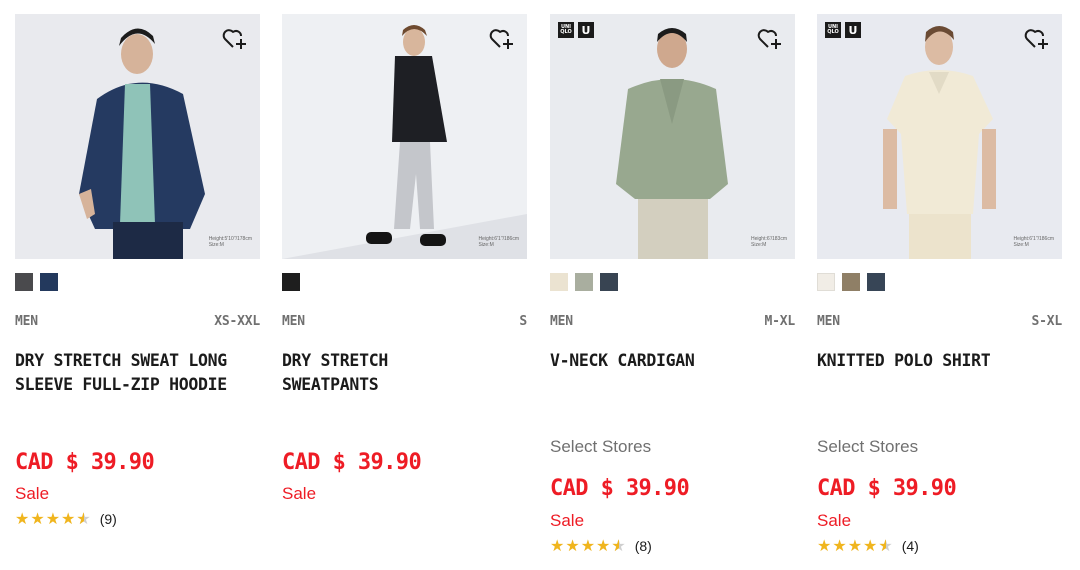  What do you see at coordinates (672, 136) in the screenshot?
I see `product-image: UNI QLO U Height:6'/183cm Size:M` at bounding box center [672, 136].